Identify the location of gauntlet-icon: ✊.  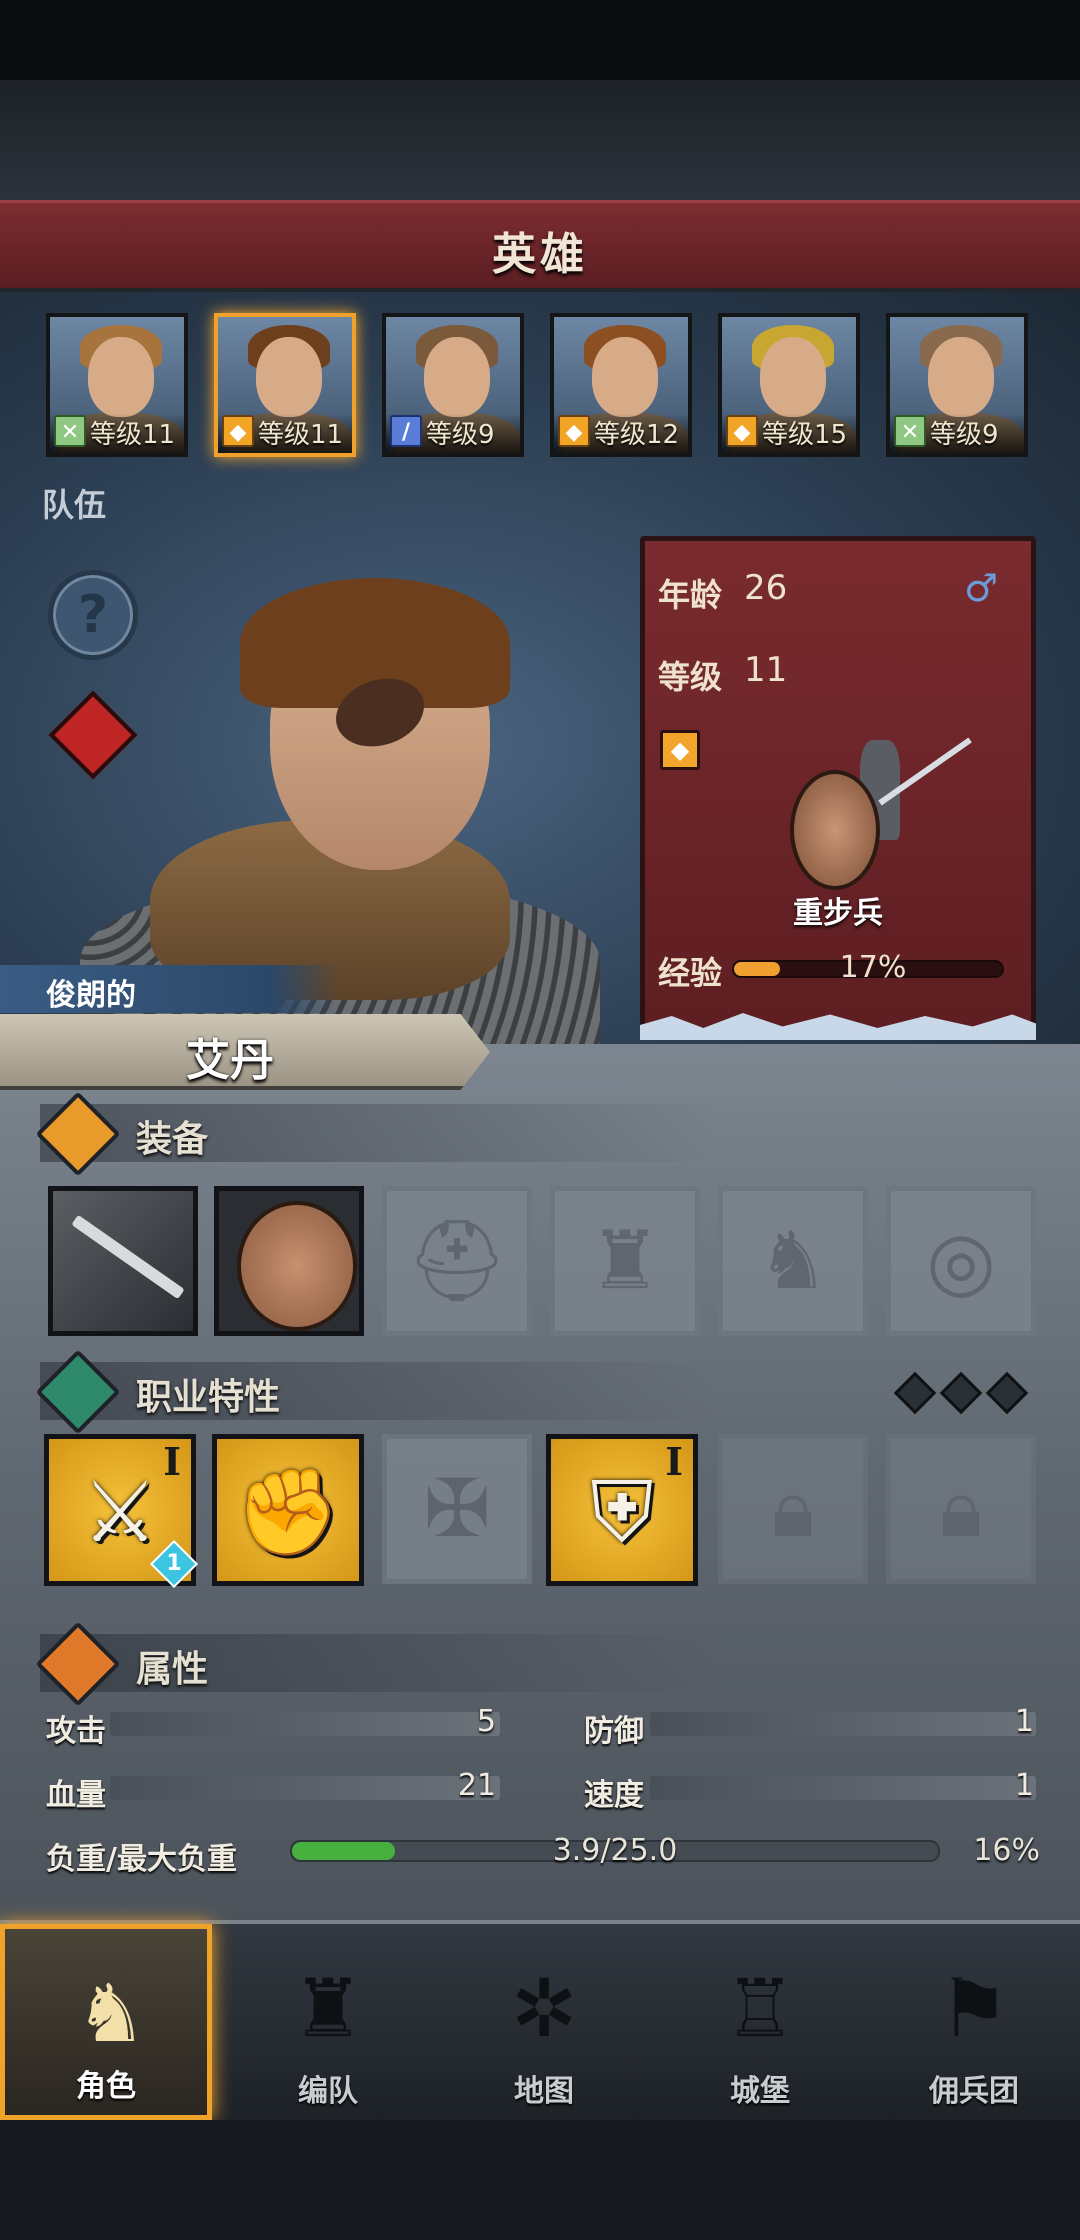
(288, 1512).